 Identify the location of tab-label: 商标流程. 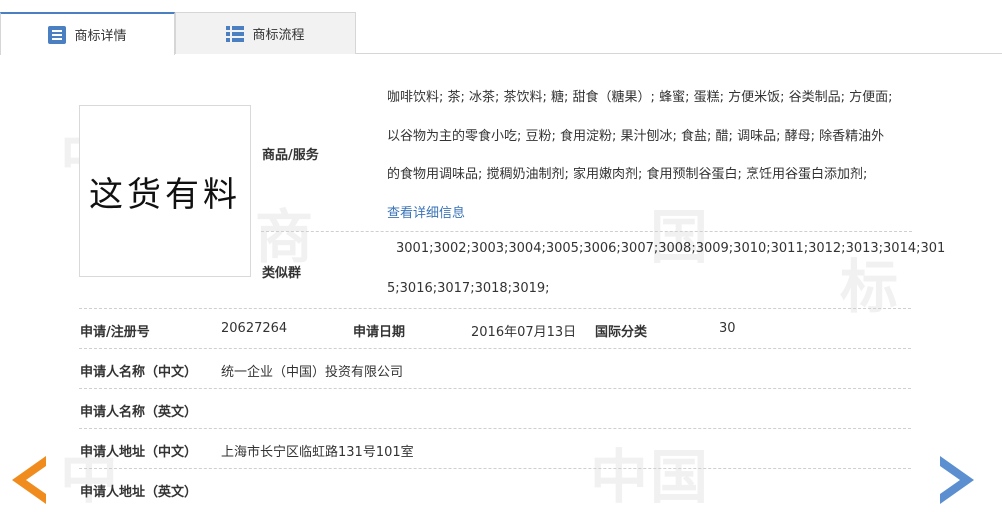
(278, 35).